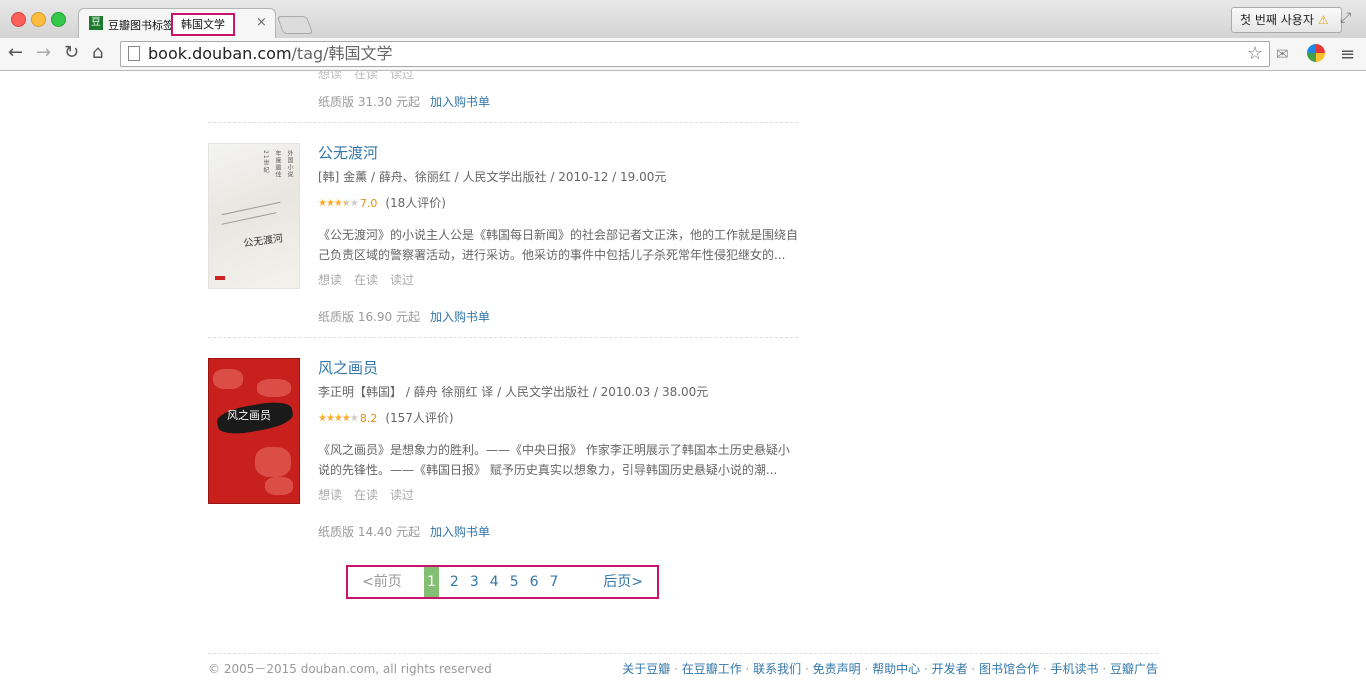 The height and width of the screenshot is (688, 1366). Describe the element at coordinates (369, 102) in the screenshot. I see `price-text: 纸质版 31.30 元起` at that location.